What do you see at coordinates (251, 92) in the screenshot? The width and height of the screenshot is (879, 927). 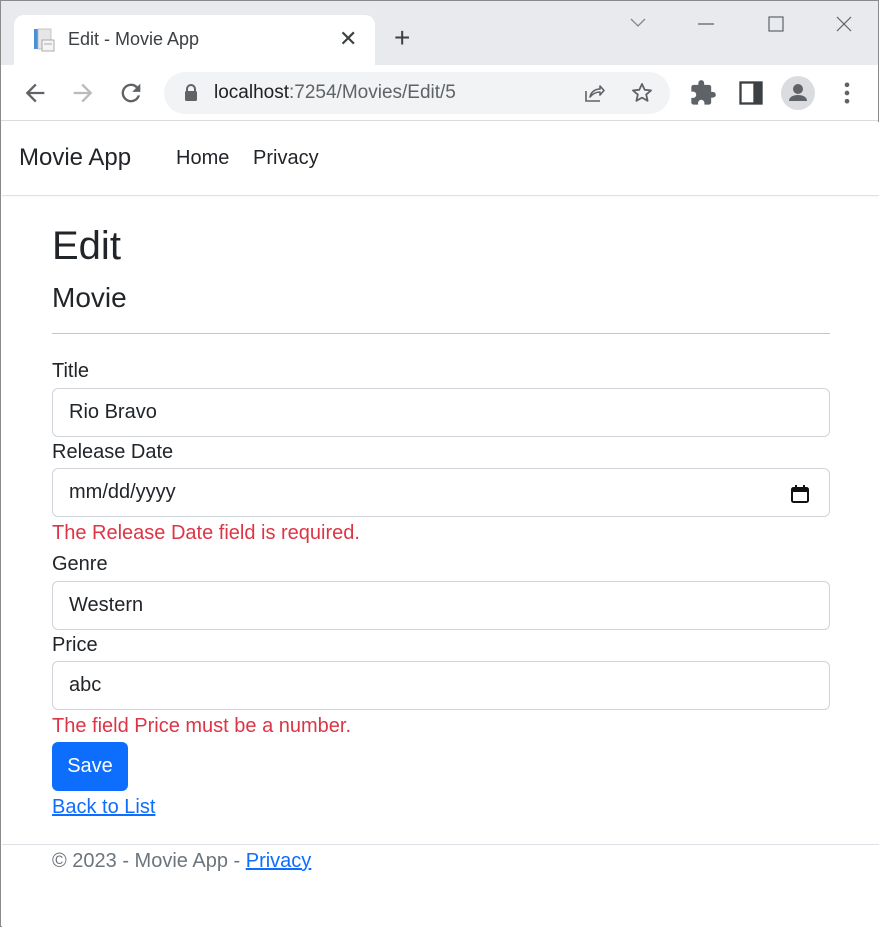 I see `url-host: localhost` at bounding box center [251, 92].